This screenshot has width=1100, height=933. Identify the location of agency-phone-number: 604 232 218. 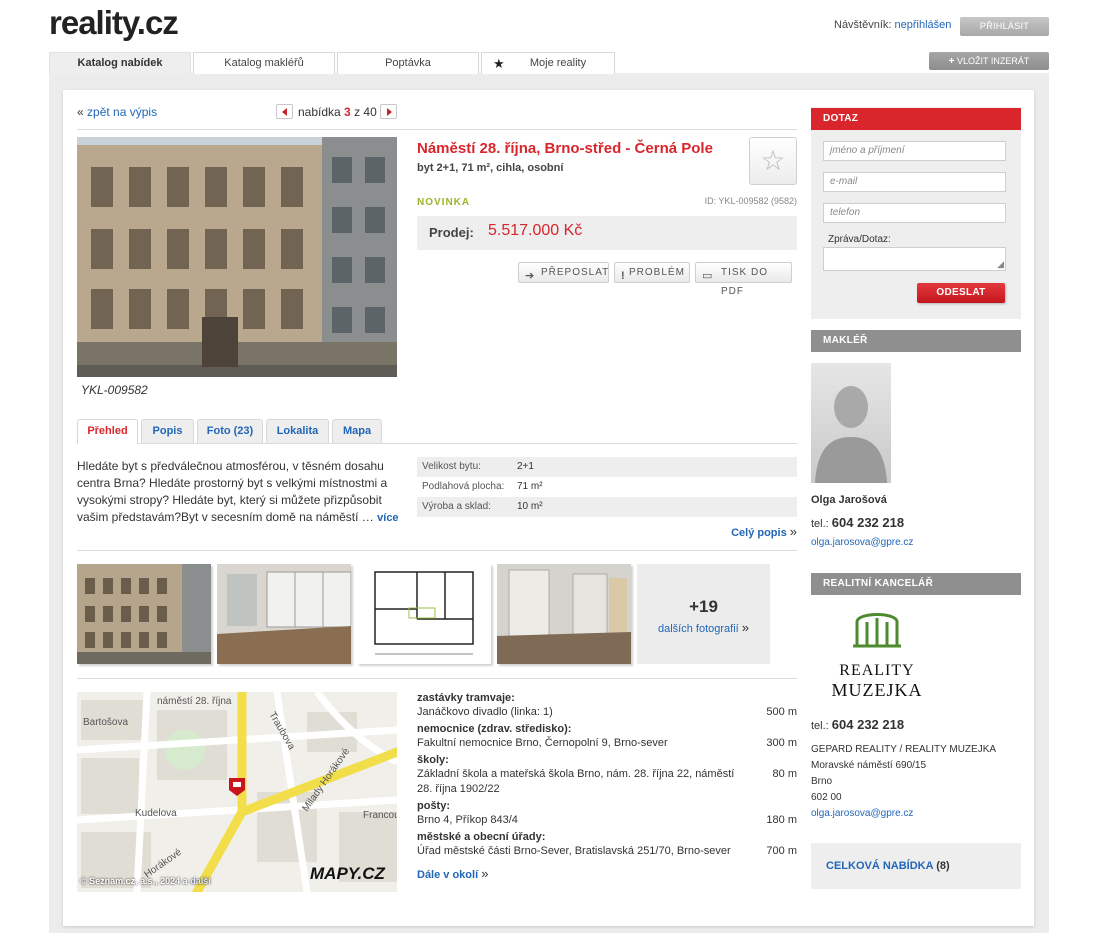
(868, 724).